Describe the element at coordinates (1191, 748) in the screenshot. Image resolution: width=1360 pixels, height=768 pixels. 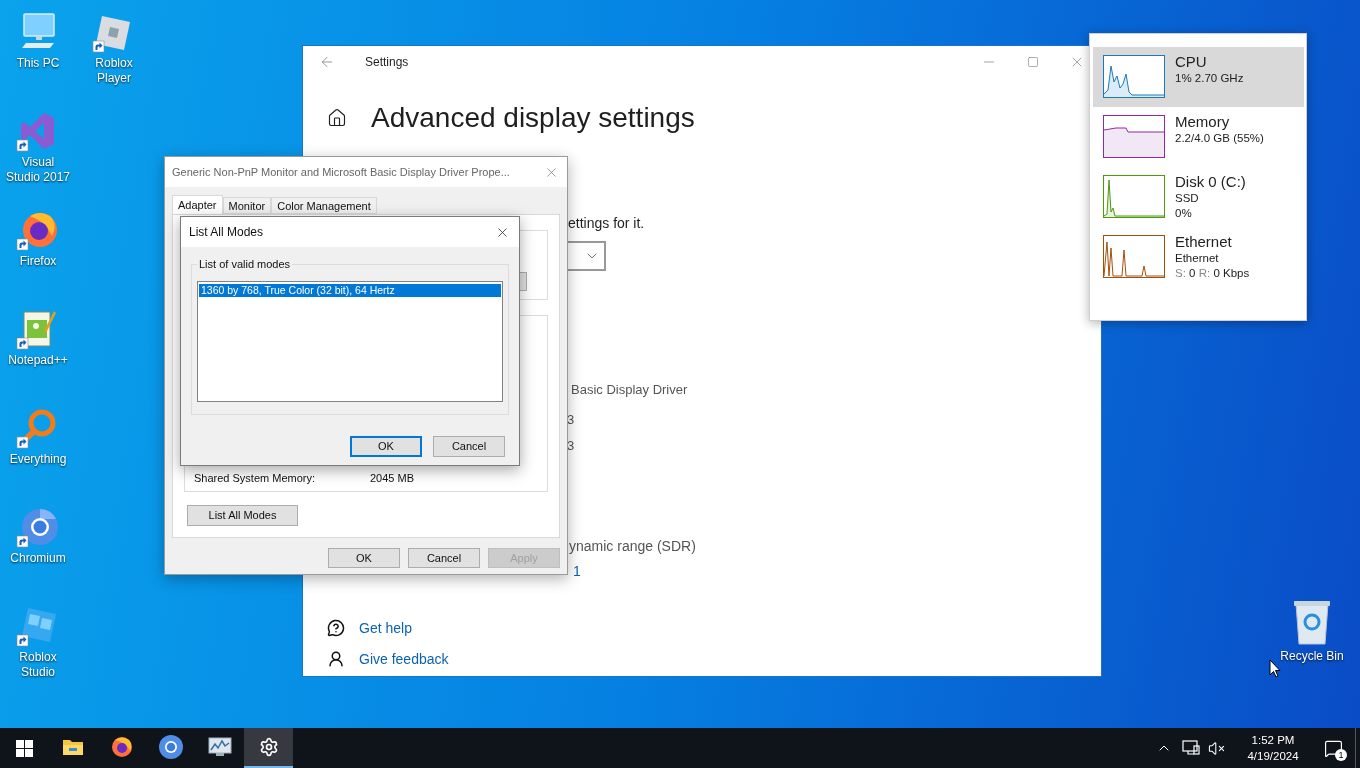
I see `network-icon` at that location.